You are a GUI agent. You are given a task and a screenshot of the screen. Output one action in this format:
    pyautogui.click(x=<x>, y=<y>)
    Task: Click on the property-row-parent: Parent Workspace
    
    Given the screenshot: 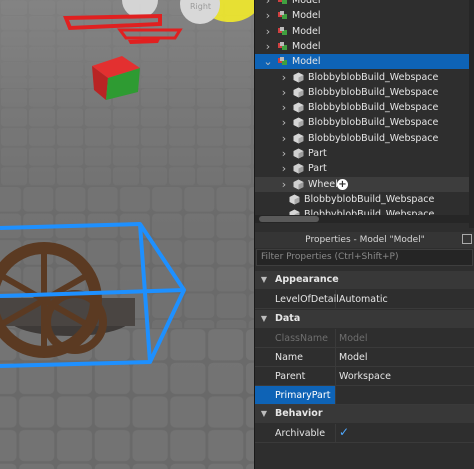 What is the action you would take?
    pyautogui.click(x=364, y=376)
    